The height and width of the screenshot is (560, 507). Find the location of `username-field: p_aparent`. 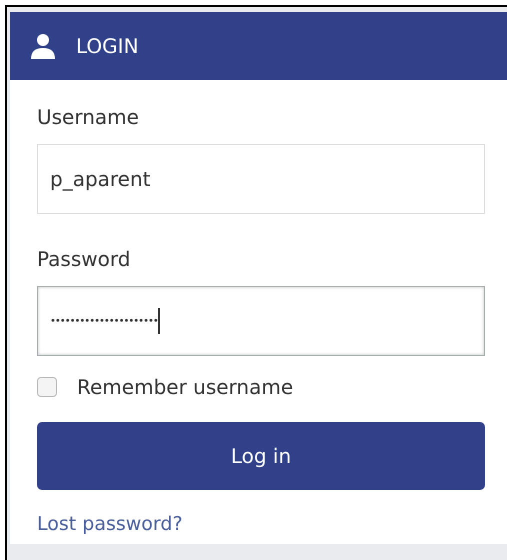

username-field: p_aparent is located at coordinates (261, 179).